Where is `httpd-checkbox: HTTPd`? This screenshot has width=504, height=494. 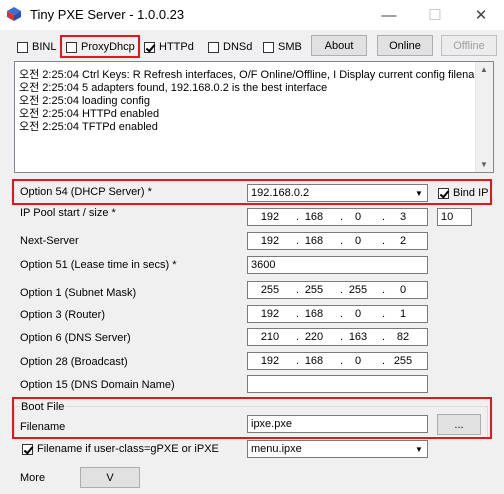
httpd-checkbox: HTTPd is located at coordinates (169, 47).